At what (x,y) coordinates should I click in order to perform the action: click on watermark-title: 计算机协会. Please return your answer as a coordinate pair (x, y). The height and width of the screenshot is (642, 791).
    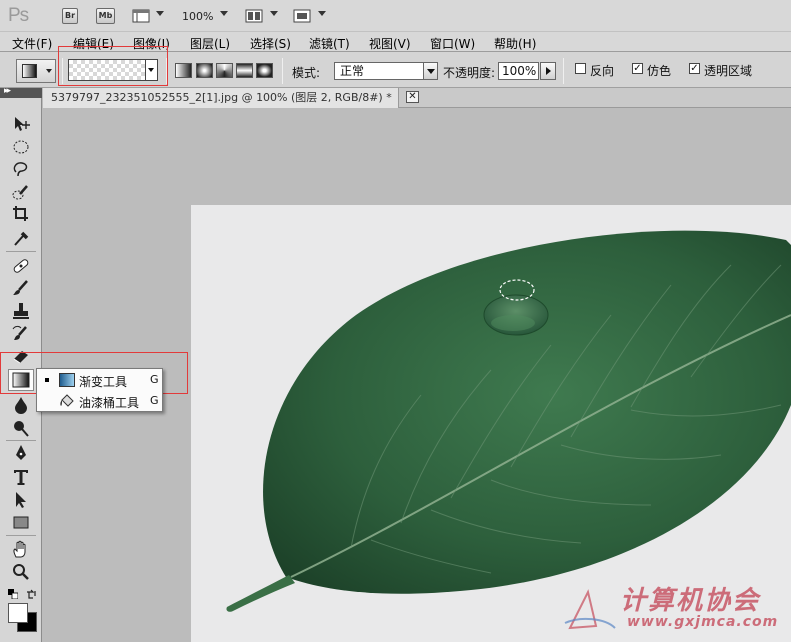
    Looking at the image, I should click on (690, 601).